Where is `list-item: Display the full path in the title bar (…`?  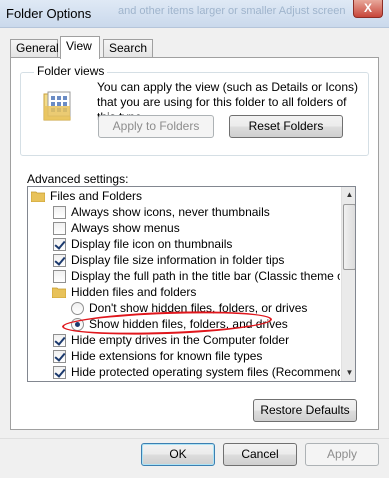 list-item: Display the full path in the title bar (… is located at coordinates (184, 276).